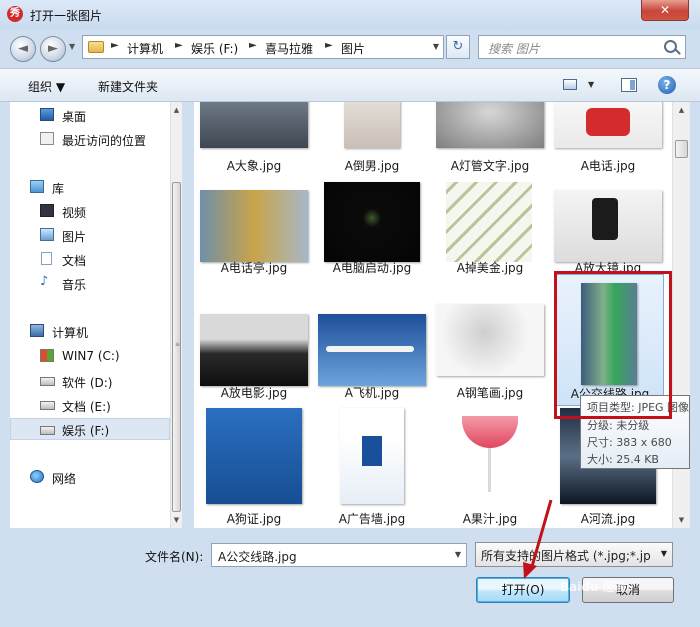 The width and height of the screenshot is (700, 627). What do you see at coordinates (74, 237) in the screenshot?
I see `sidebar-item-label: 图片` at bounding box center [74, 237].